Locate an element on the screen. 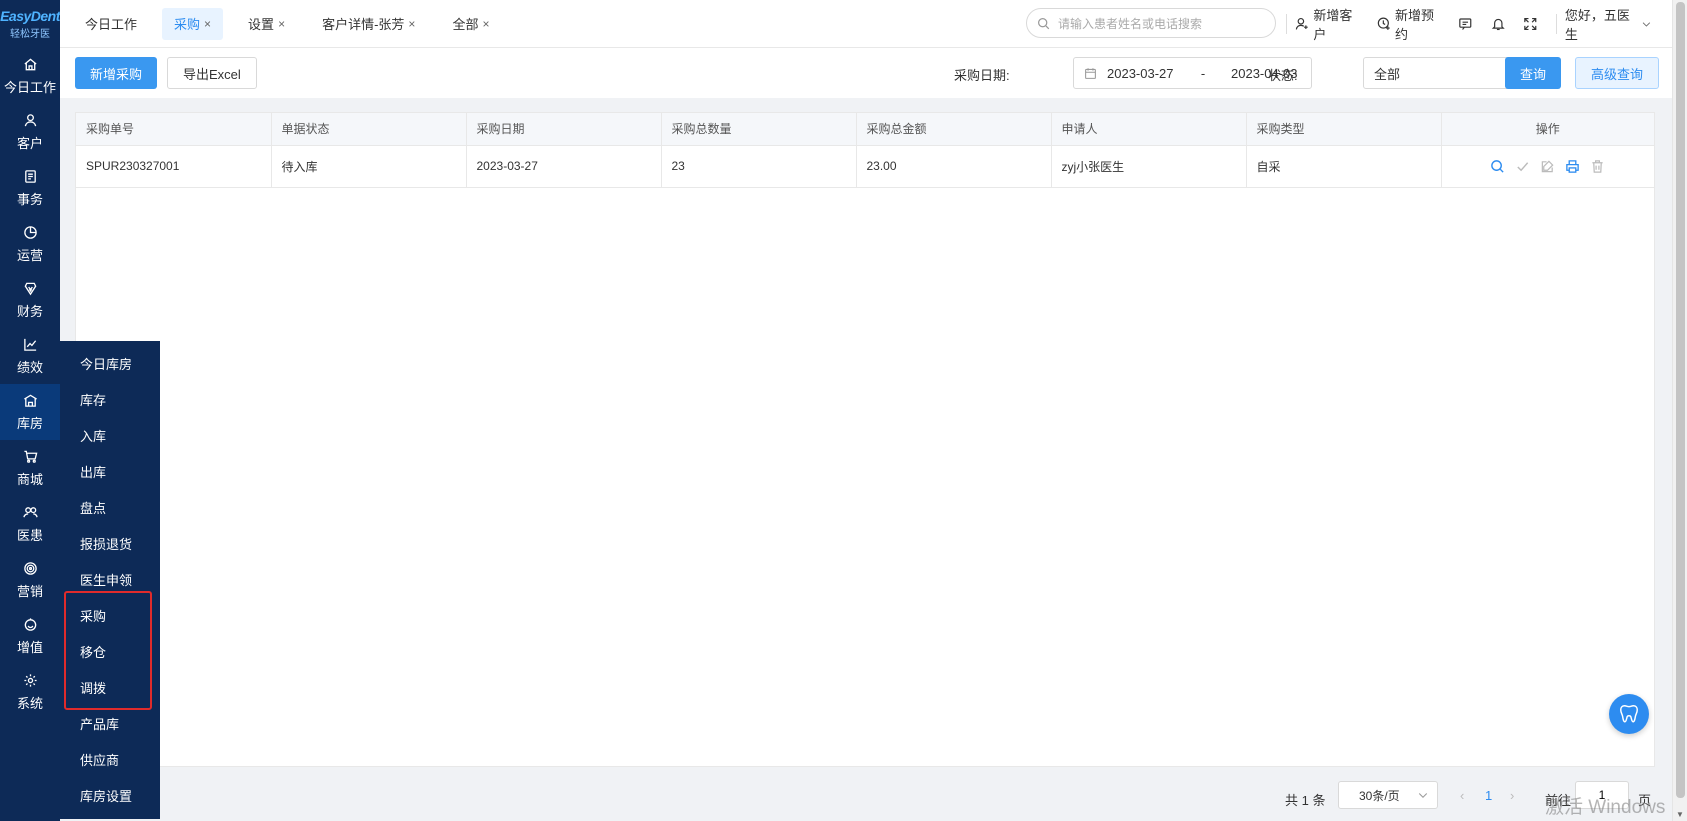  sidebar-item-marketing: 营销 is located at coordinates (30, 580).